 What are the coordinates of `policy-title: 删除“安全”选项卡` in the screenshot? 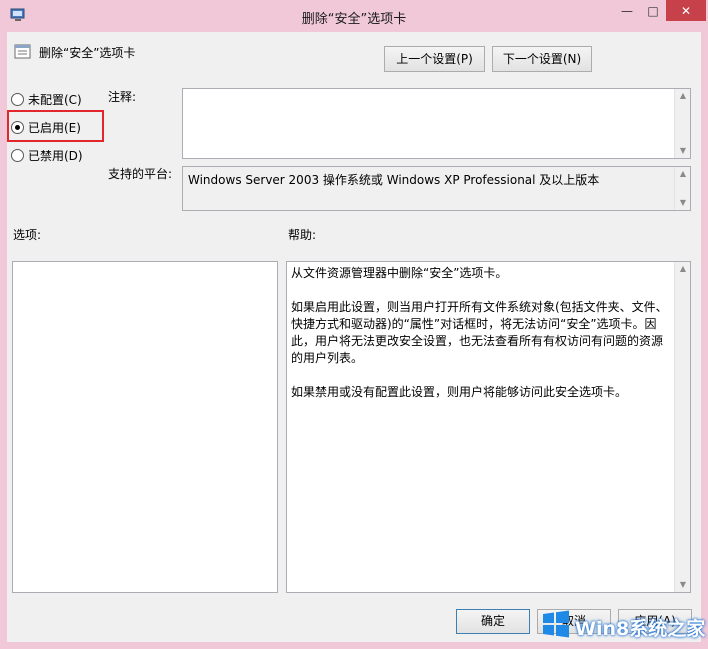 It's located at (87, 53).